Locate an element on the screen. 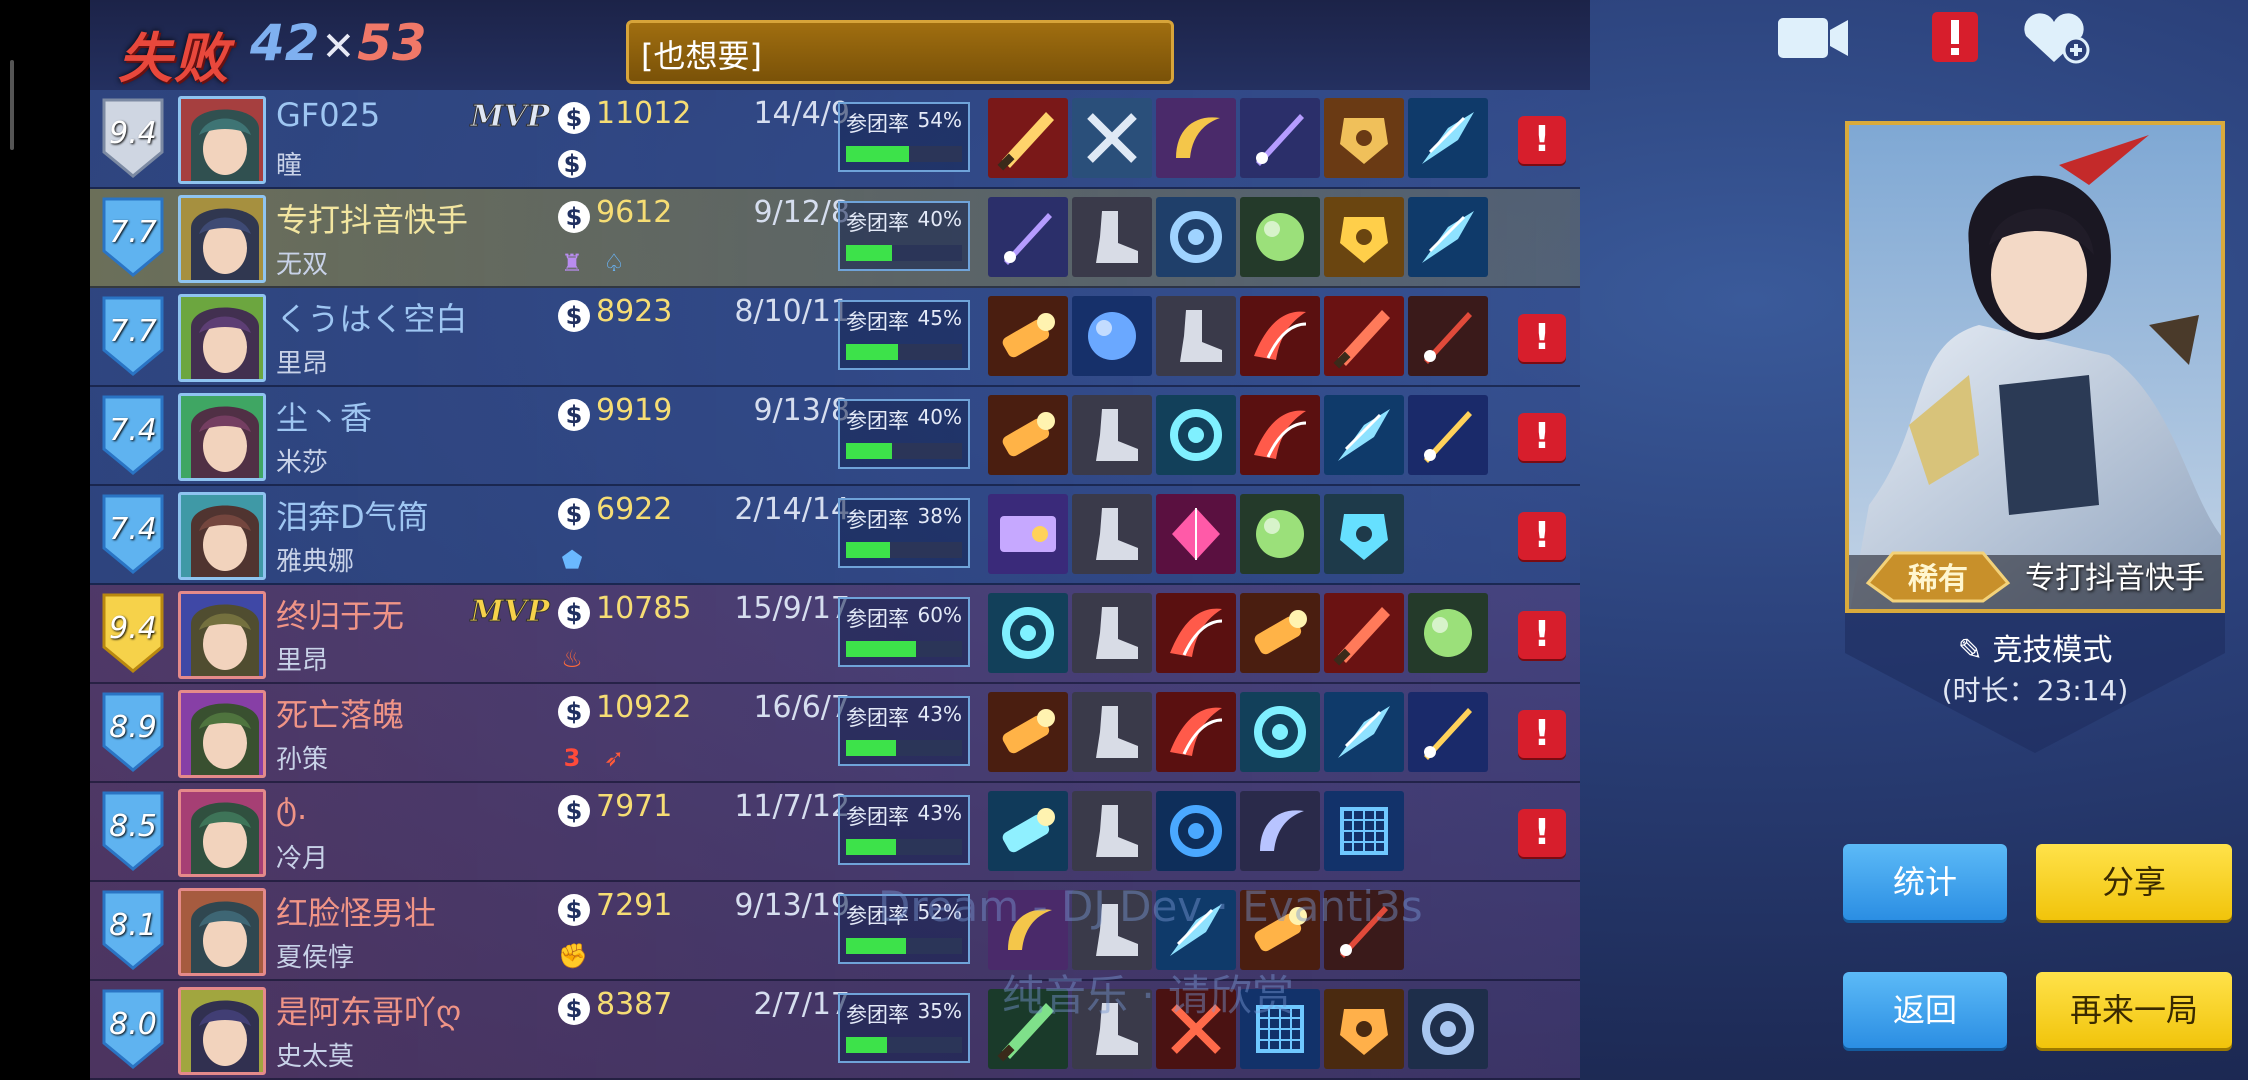  kda: 11/7/12 is located at coordinates (792, 806).